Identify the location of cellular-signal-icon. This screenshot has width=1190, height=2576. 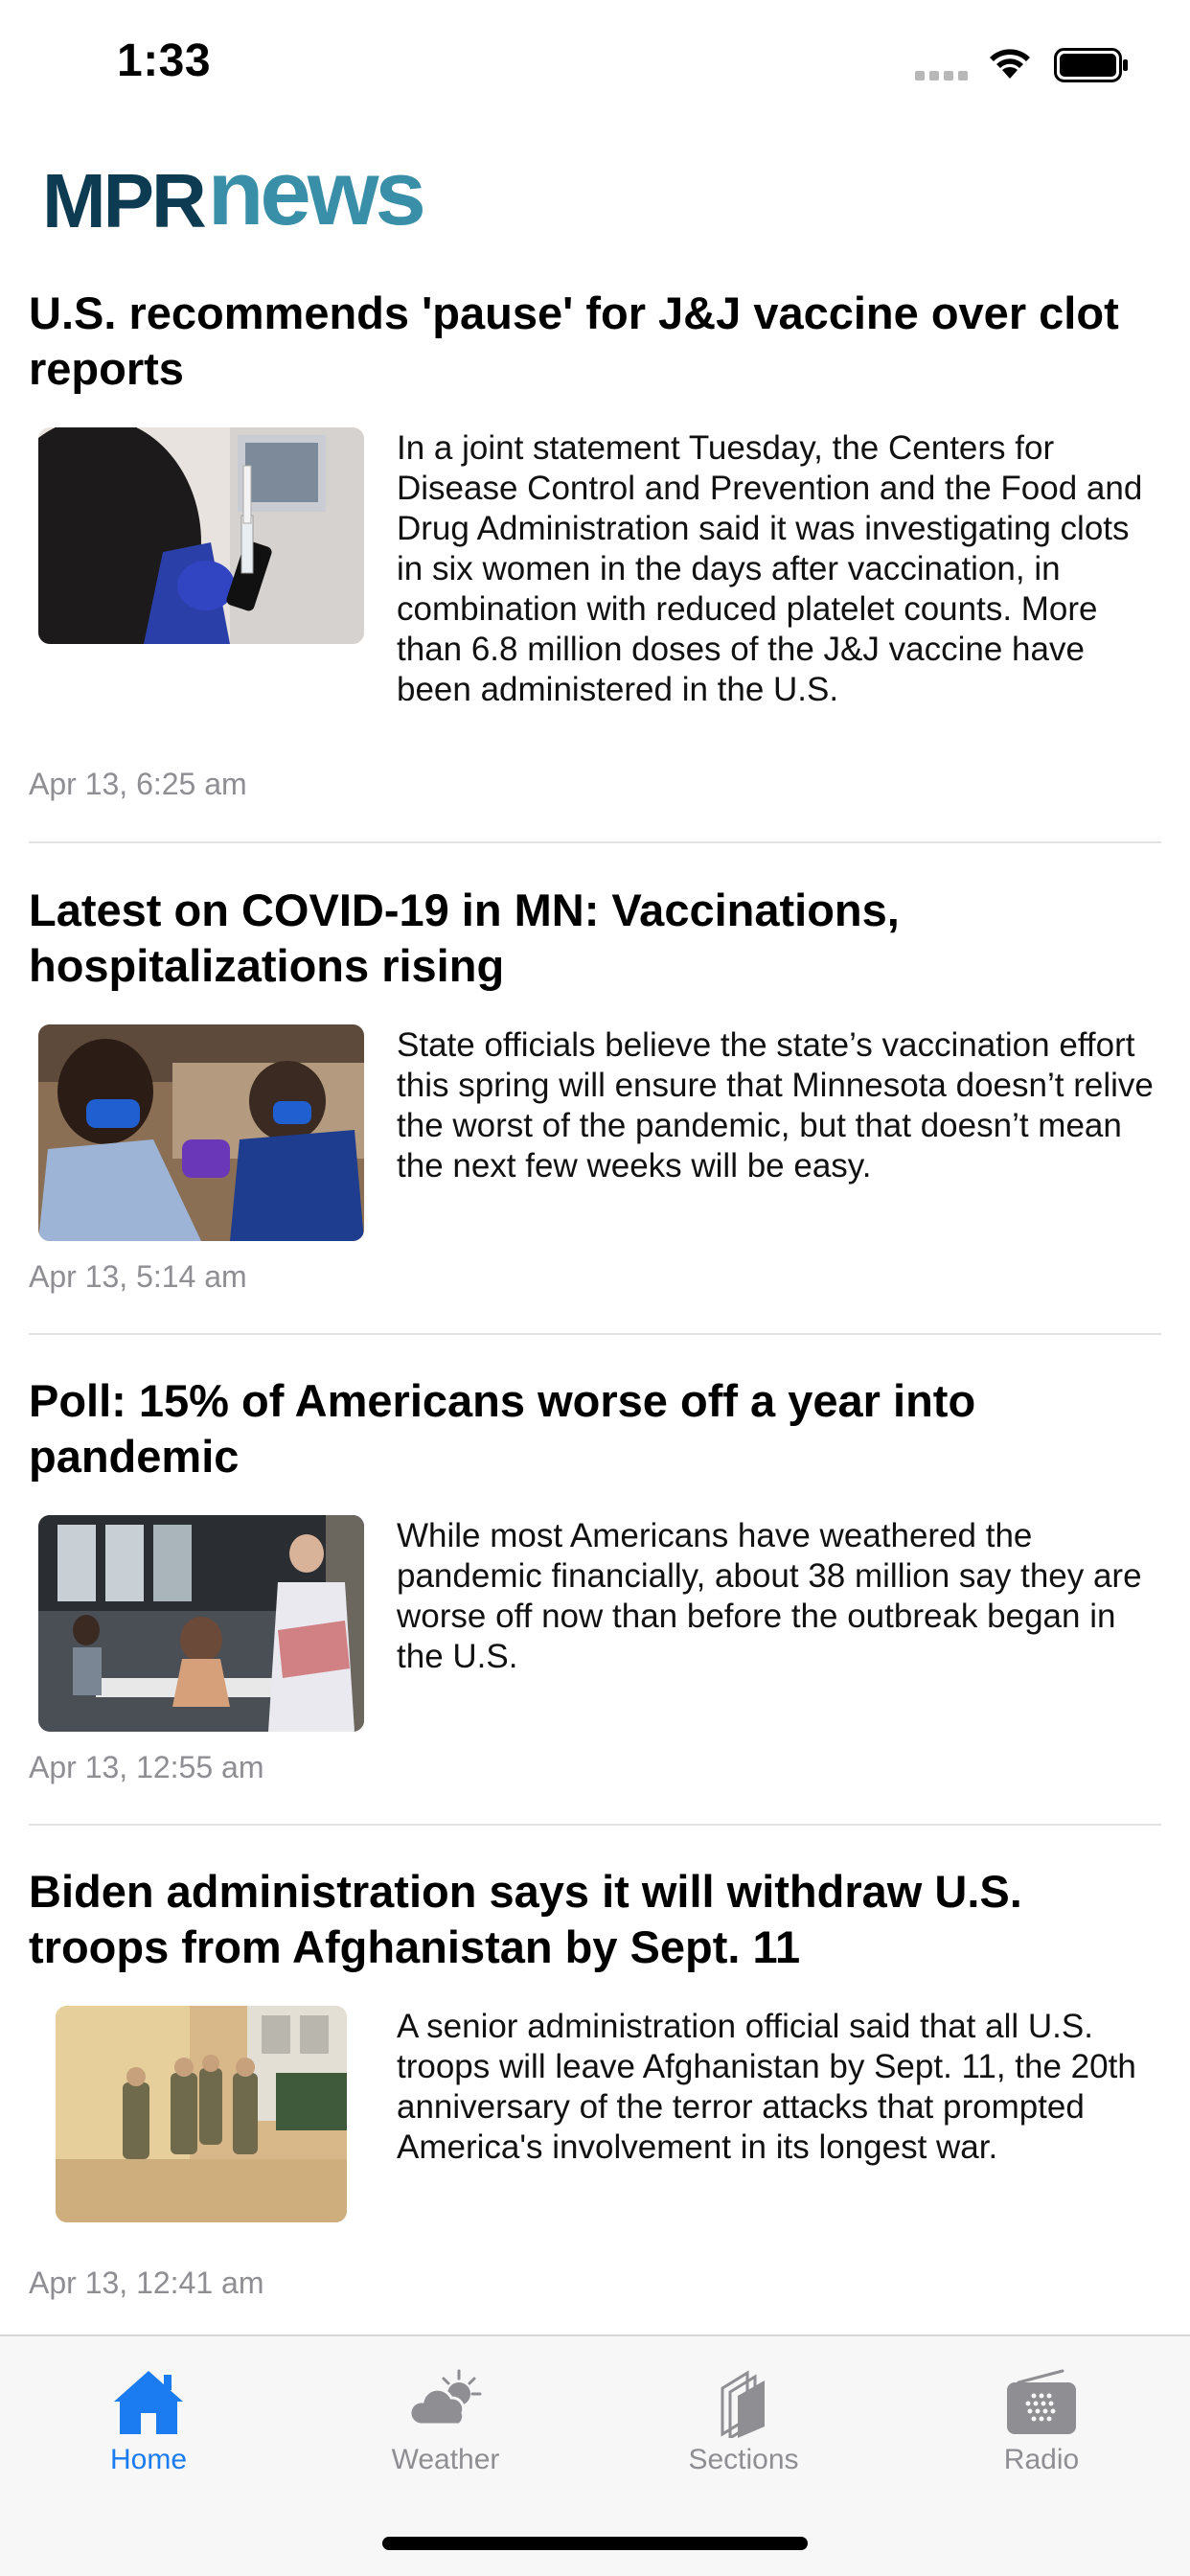
(942, 75).